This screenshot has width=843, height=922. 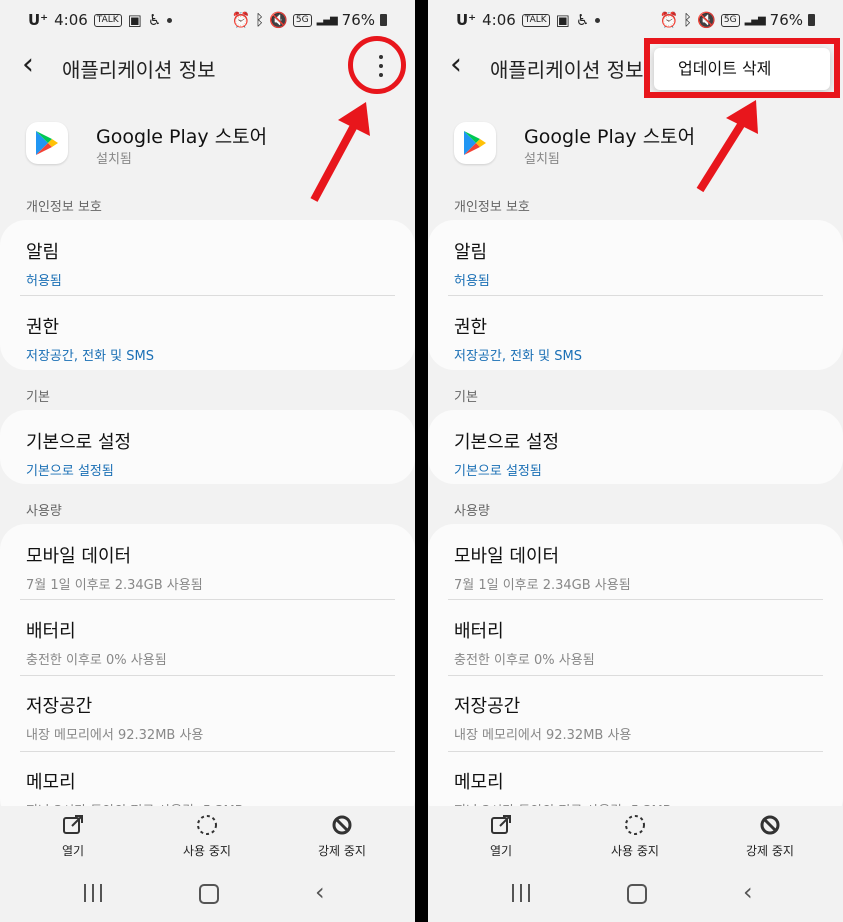 I want to click on storage-subtitle: 내장 메모리에서 92.32MB 사용, so click(x=115, y=735).